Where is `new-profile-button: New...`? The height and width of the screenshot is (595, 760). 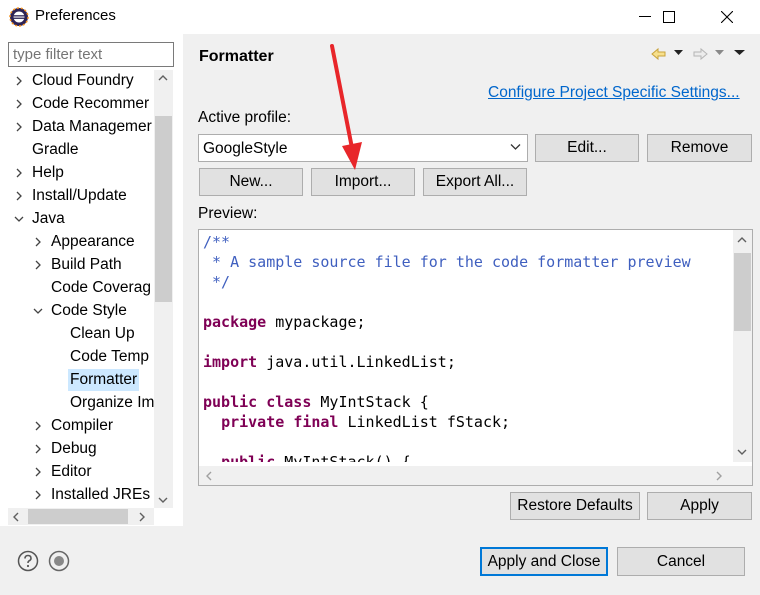
new-profile-button: New... is located at coordinates (251, 182).